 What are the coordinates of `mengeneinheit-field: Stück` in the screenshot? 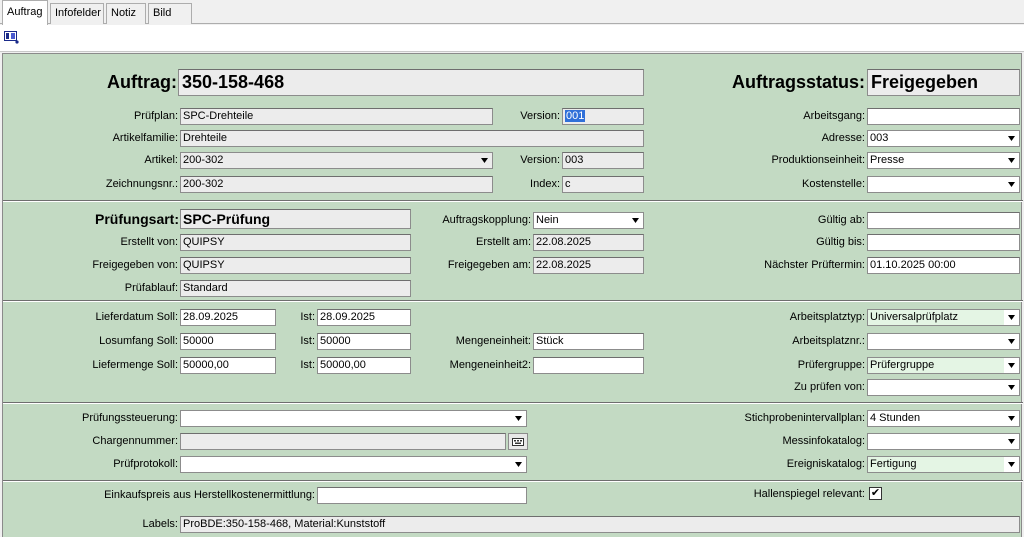 It's located at (588, 341).